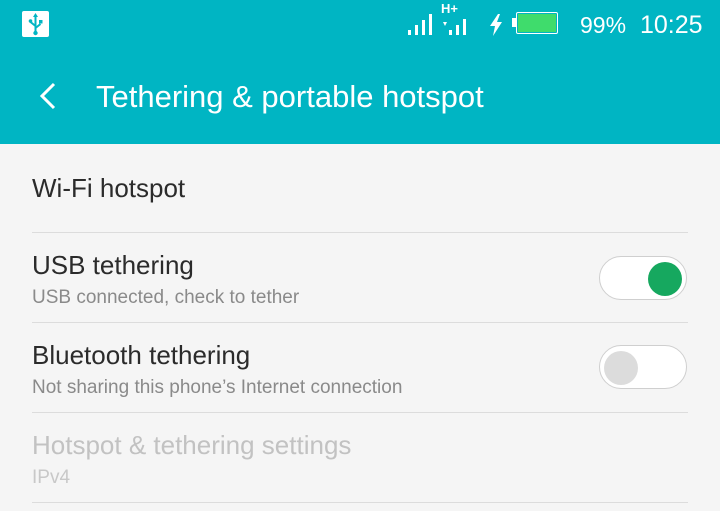 This screenshot has width=720, height=511. What do you see at coordinates (192, 445) in the screenshot?
I see `list-item-title: Hotspot & tethering settings` at bounding box center [192, 445].